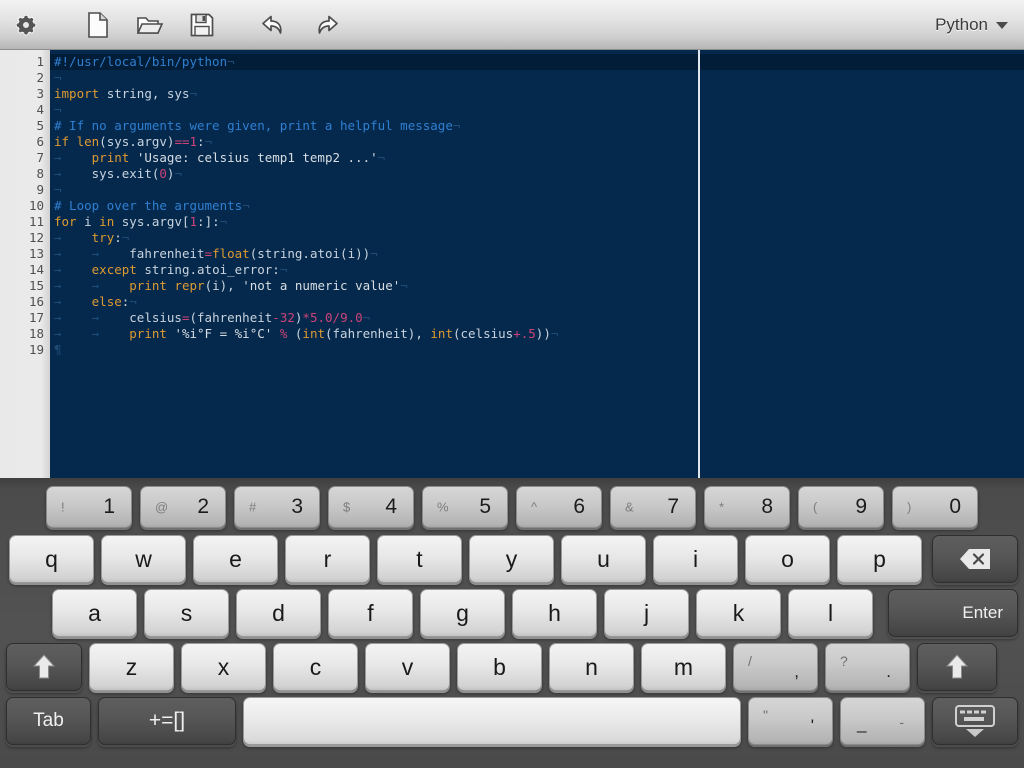  What do you see at coordinates (51, 559) in the screenshot?
I see `letter-key-q: q` at bounding box center [51, 559].